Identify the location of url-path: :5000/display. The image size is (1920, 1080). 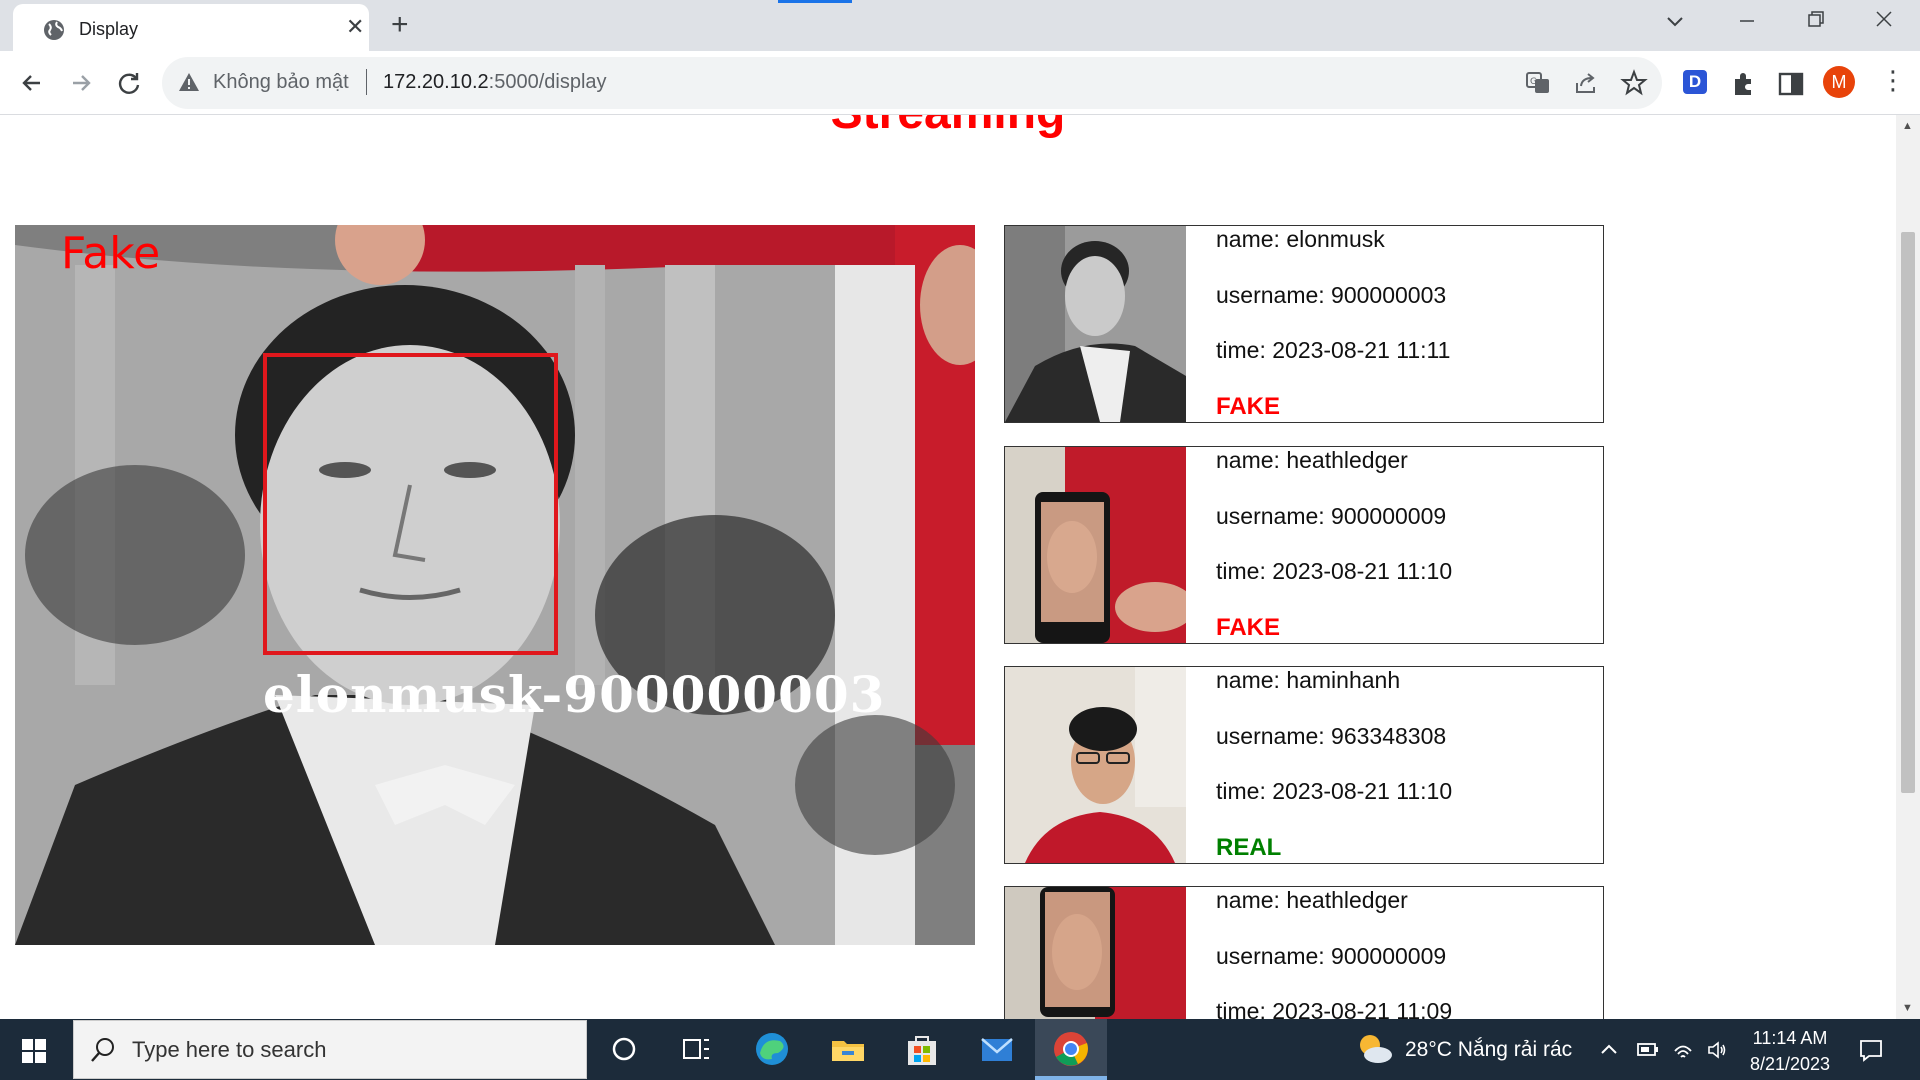
(547, 82).